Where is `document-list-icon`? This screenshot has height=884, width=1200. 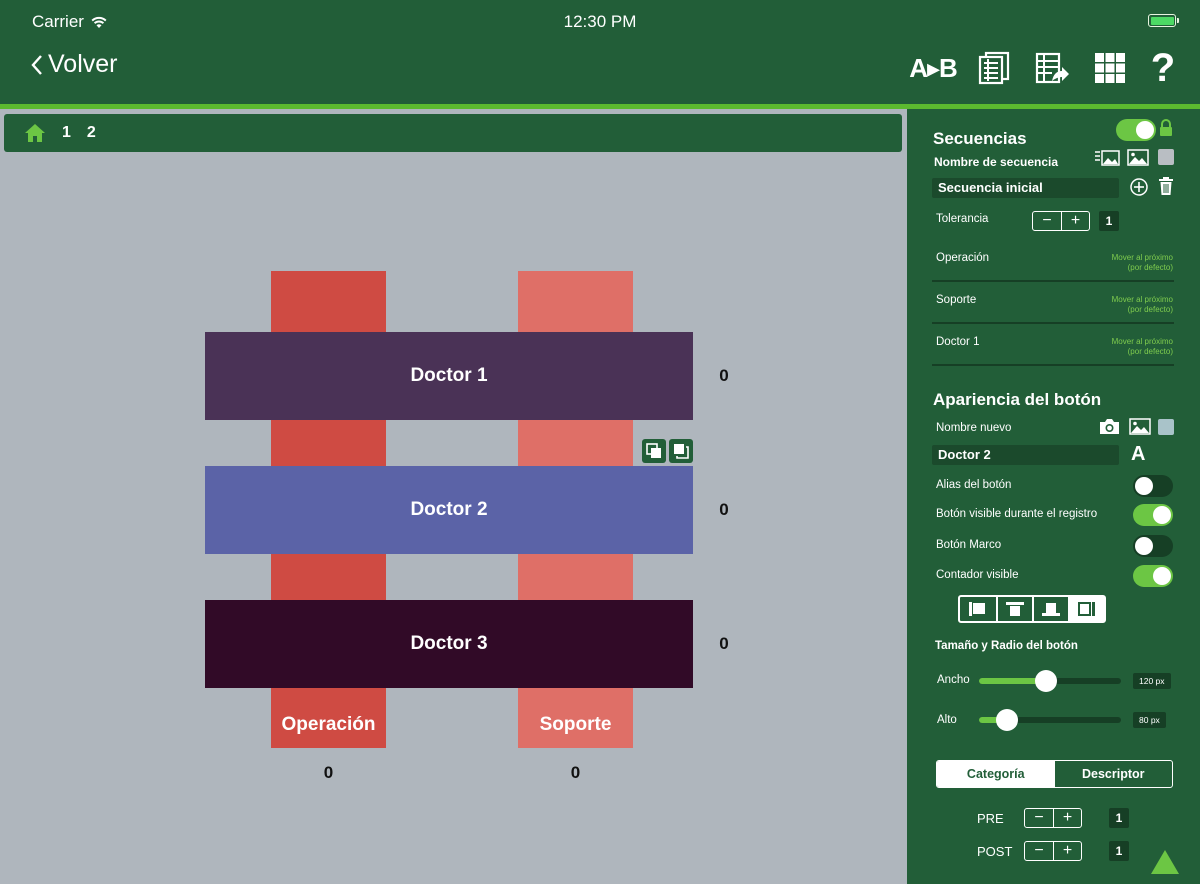 document-list-icon is located at coordinates (994, 68).